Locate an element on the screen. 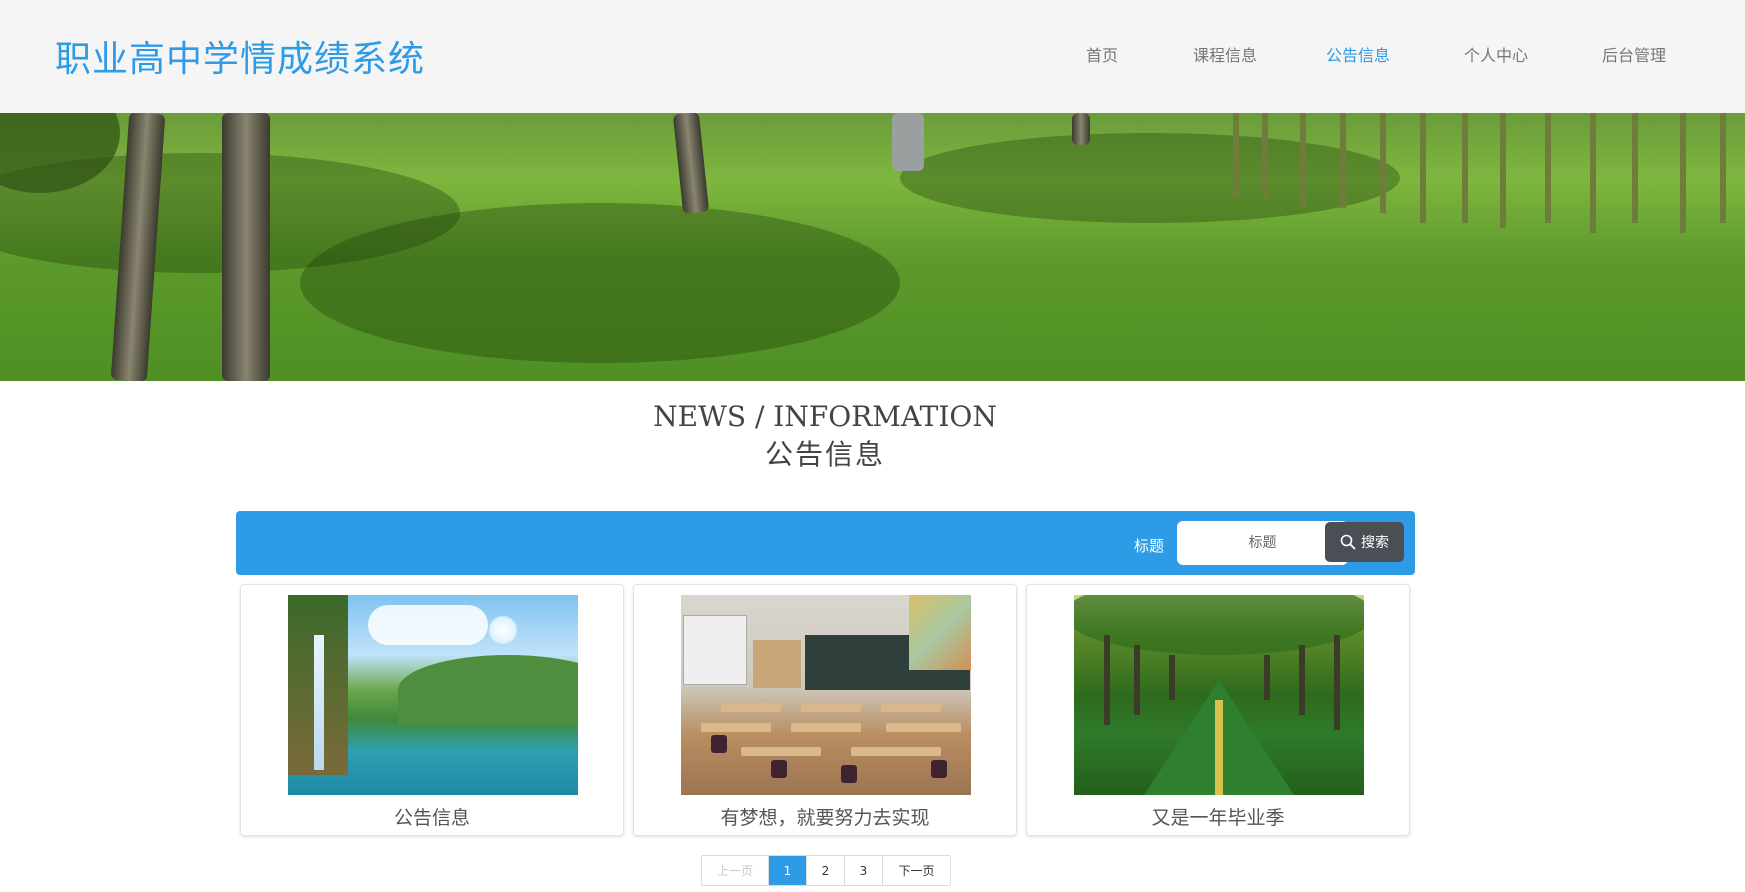 The width and height of the screenshot is (1745, 892). search-button: 搜索 is located at coordinates (1364, 542).